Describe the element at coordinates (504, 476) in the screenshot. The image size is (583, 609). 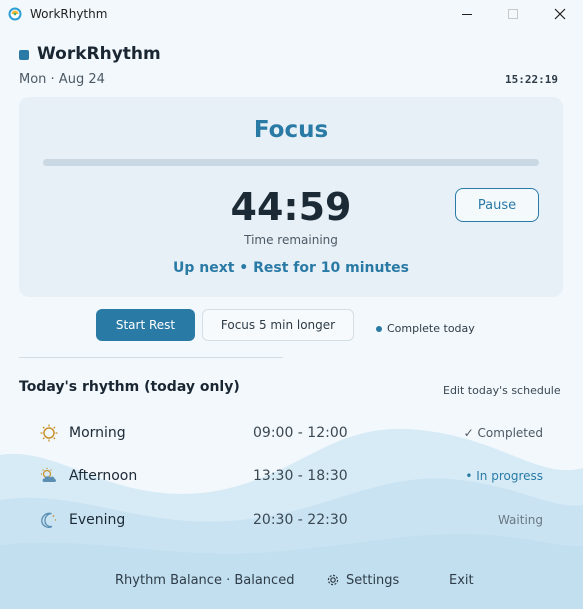
I see `period-status: • In progress` at that location.